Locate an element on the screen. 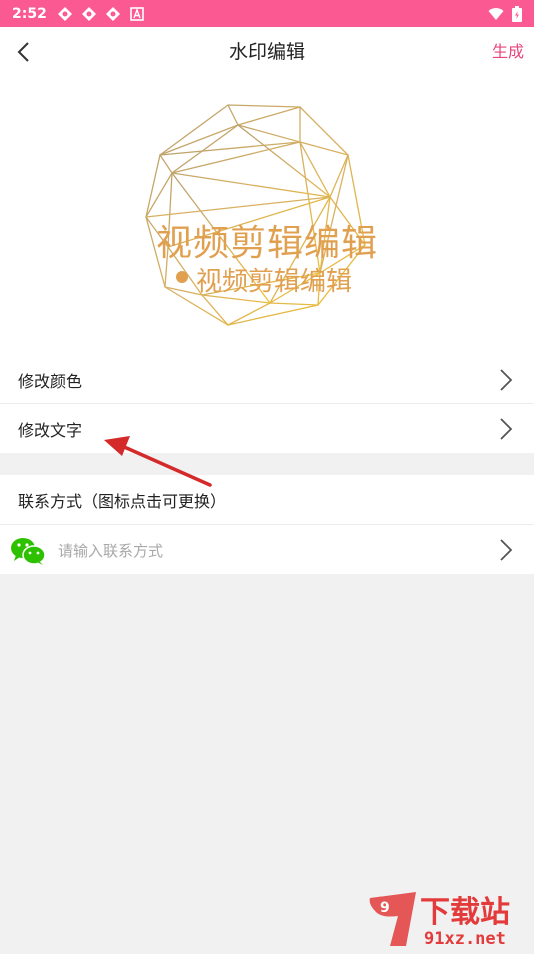  site-logo-url: 91xz.net is located at coordinates (465, 939).